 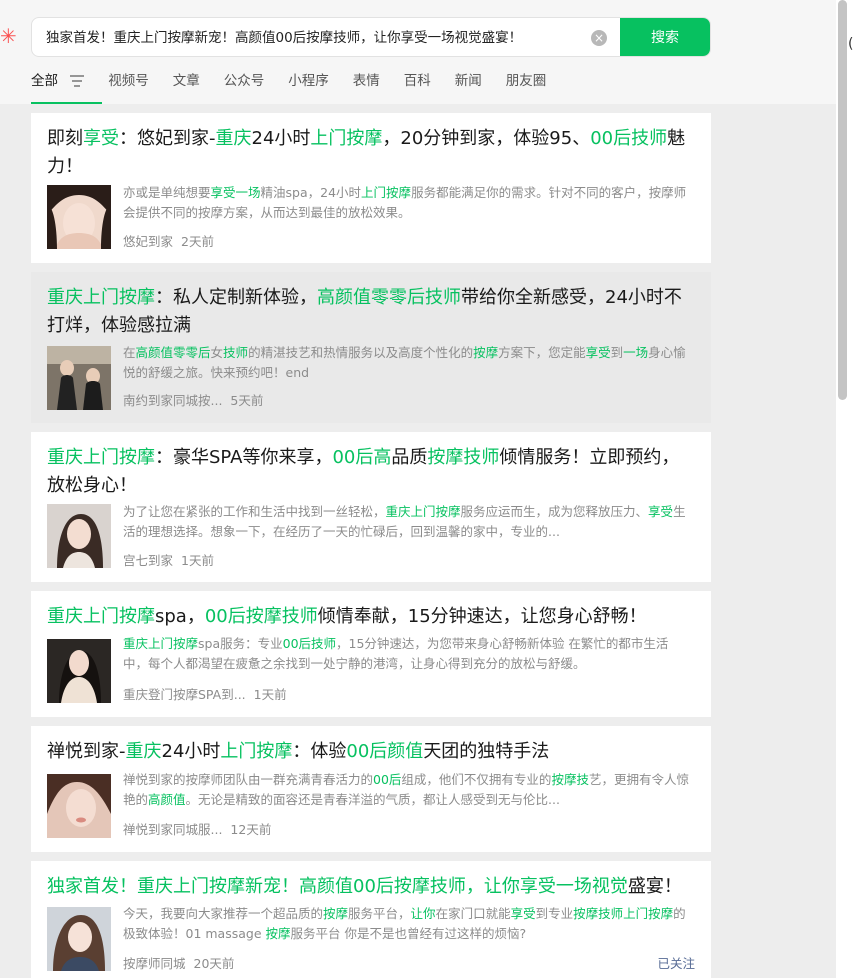 What do you see at coordinates (223, 913) in the screenshot?
I see `text-segment: 今天，我要向大家推荐一个超品质的` at bounding box center [223, 913].